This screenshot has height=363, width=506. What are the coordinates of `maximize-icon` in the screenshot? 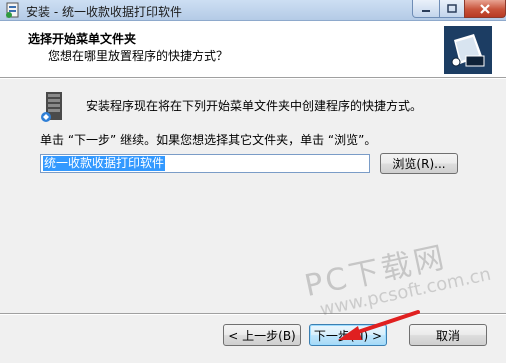 It's located at (452, 8).